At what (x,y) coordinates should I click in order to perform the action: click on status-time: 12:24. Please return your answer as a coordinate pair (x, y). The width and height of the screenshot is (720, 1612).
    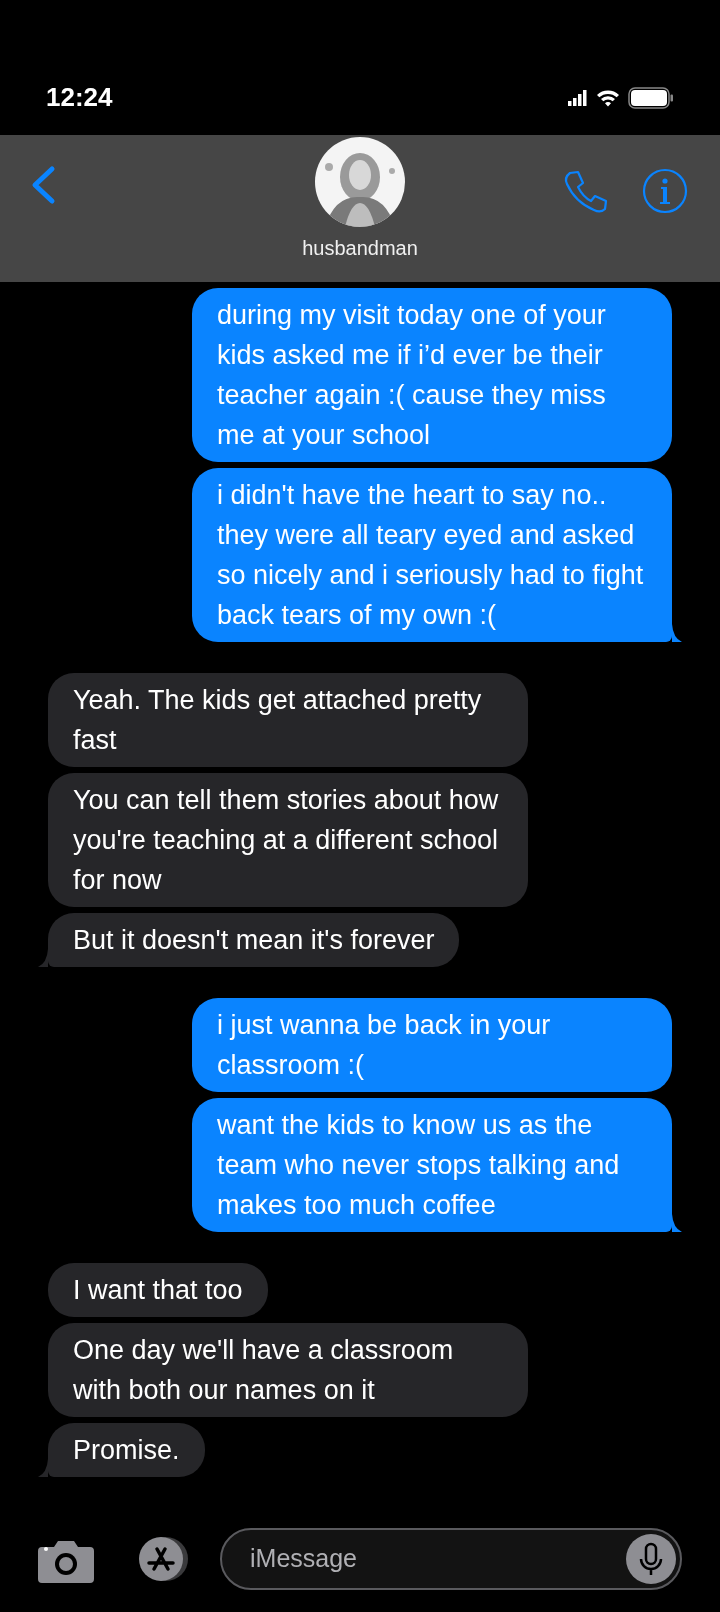
    Looking at the image, I should click on (79, 97).